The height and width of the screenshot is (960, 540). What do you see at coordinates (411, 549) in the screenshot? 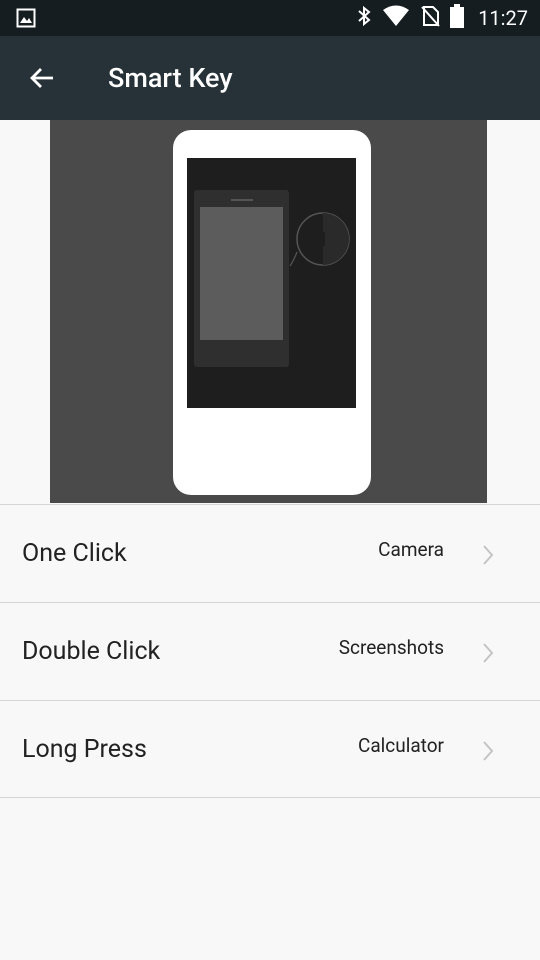
I see `setting-value: Camera` at bounding box center [411, 549].